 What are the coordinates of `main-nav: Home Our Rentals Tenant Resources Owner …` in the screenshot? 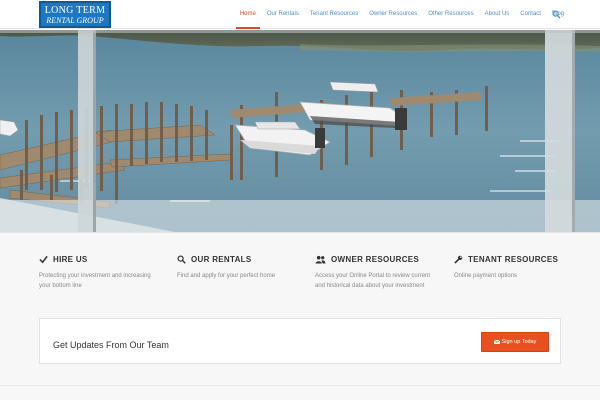 It's located at (396, 14).